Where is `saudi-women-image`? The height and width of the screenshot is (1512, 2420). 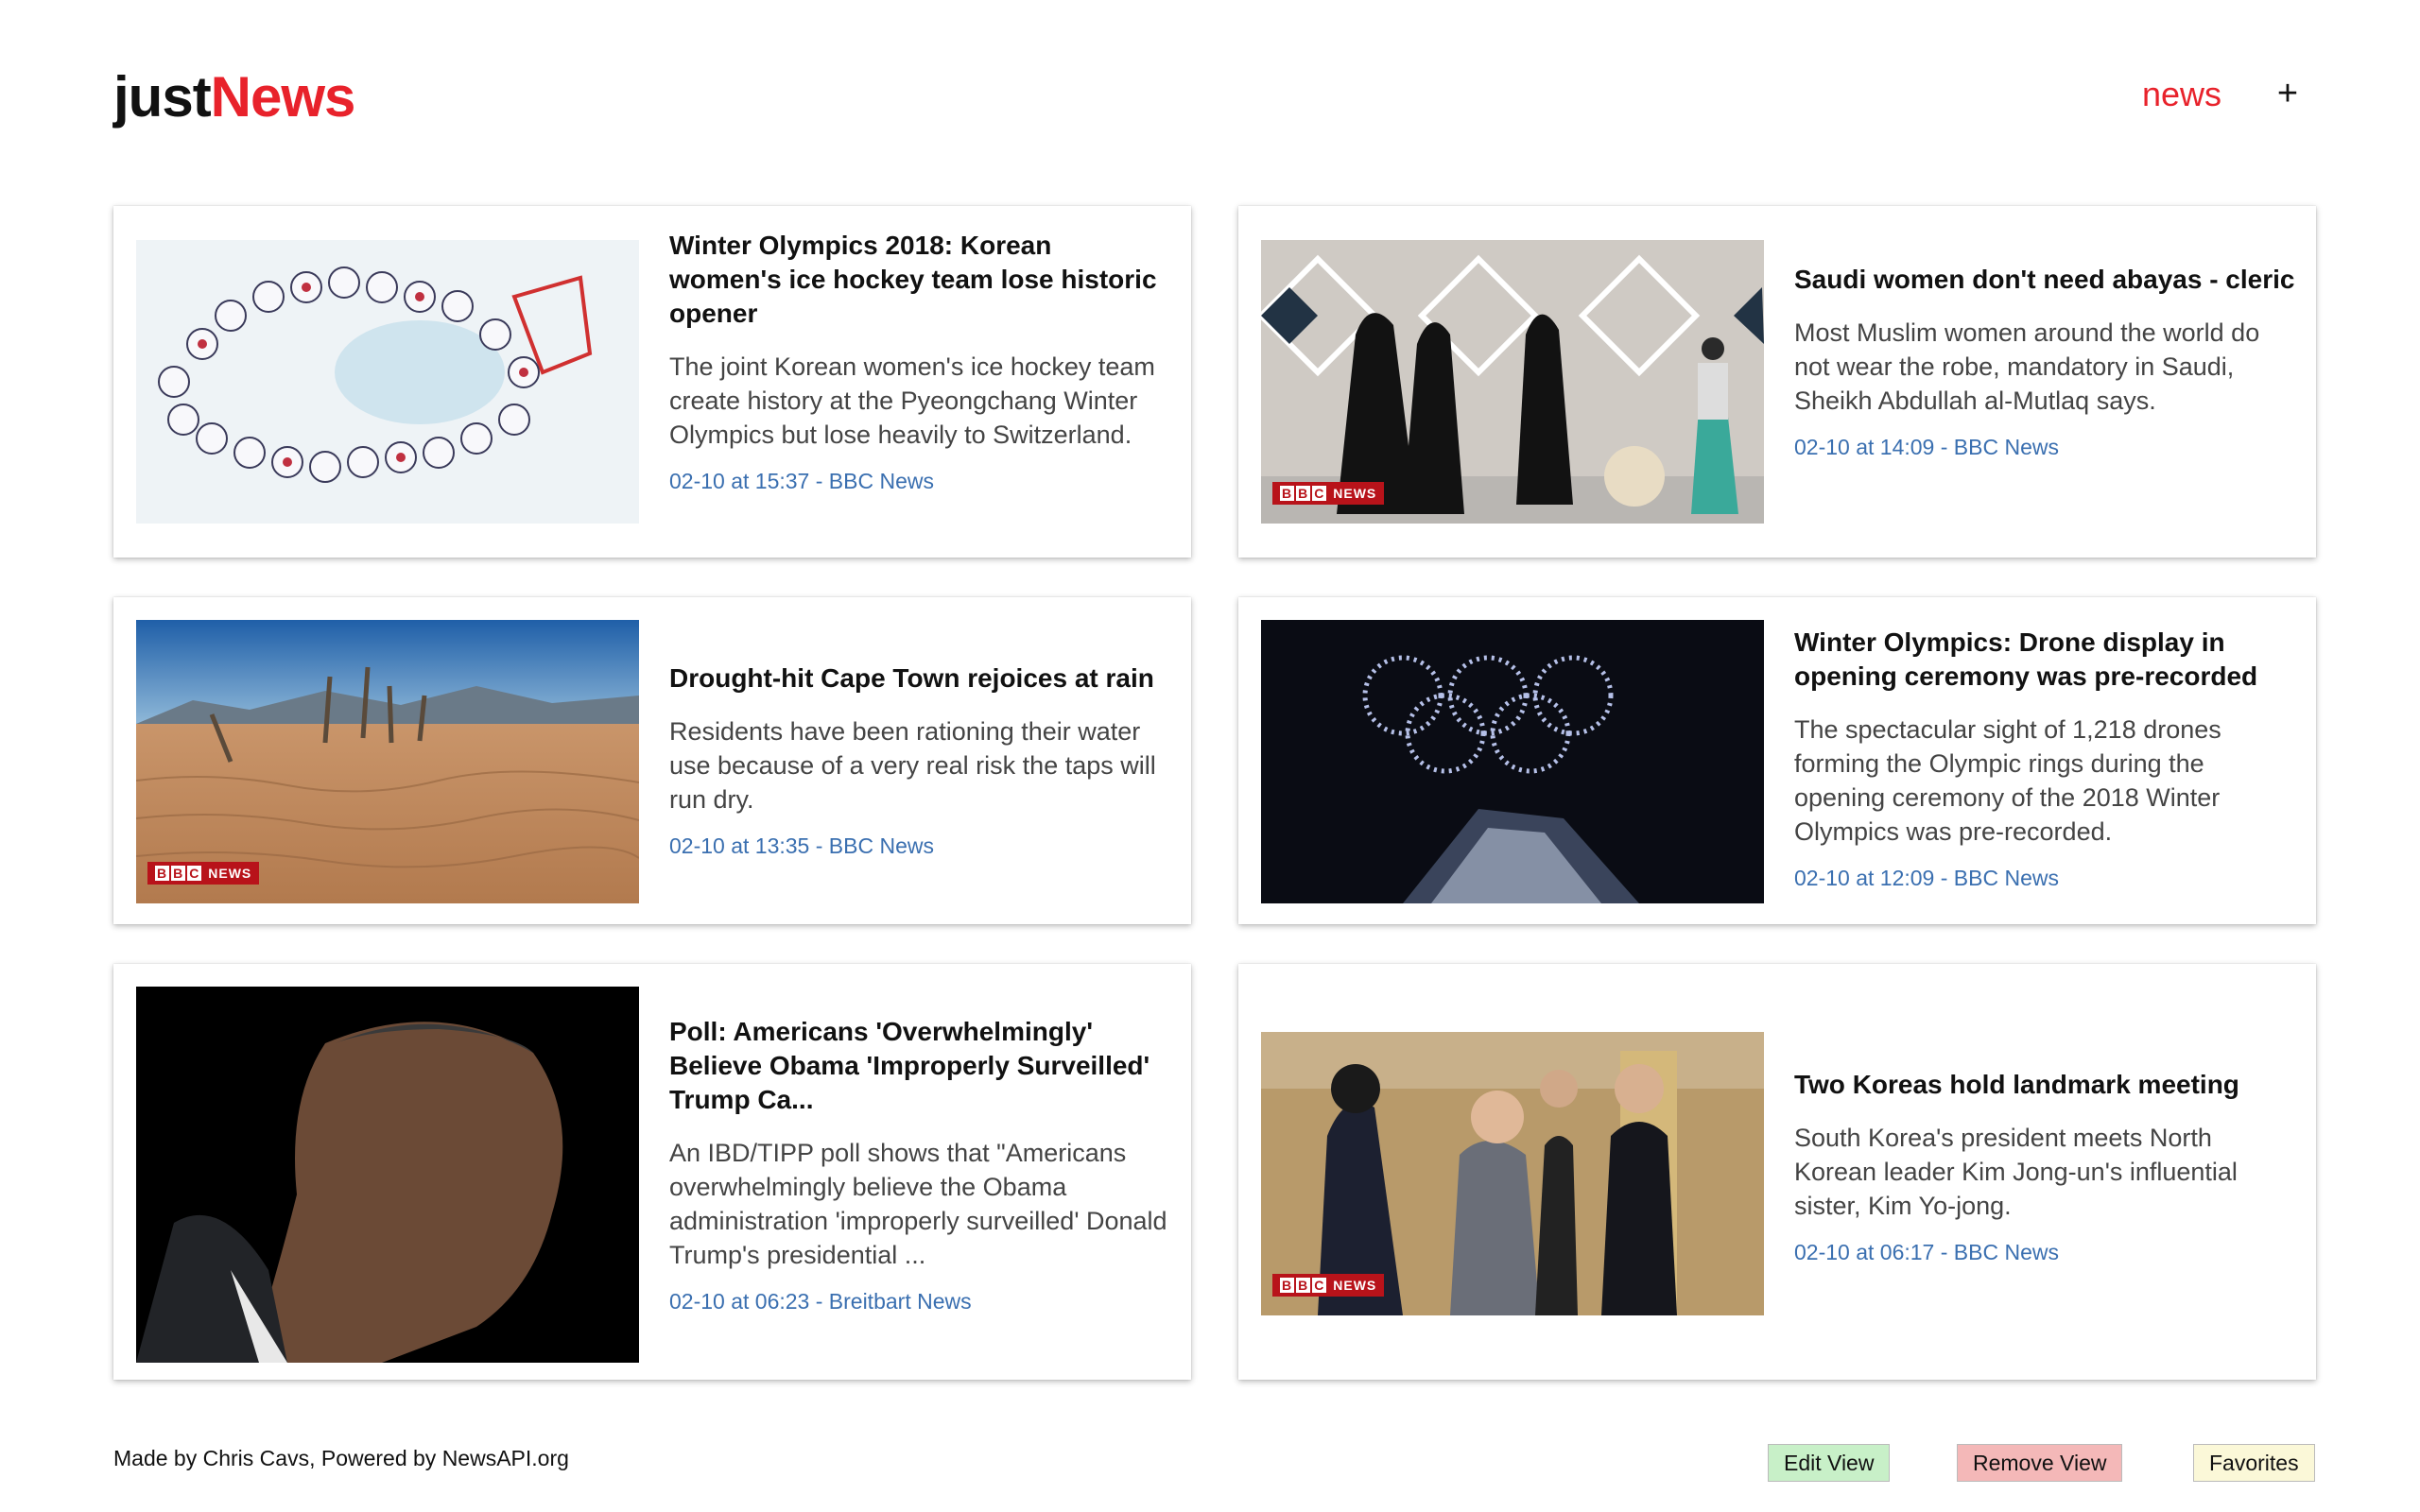 saudi-women-image is located at coordinates (1512, 382).